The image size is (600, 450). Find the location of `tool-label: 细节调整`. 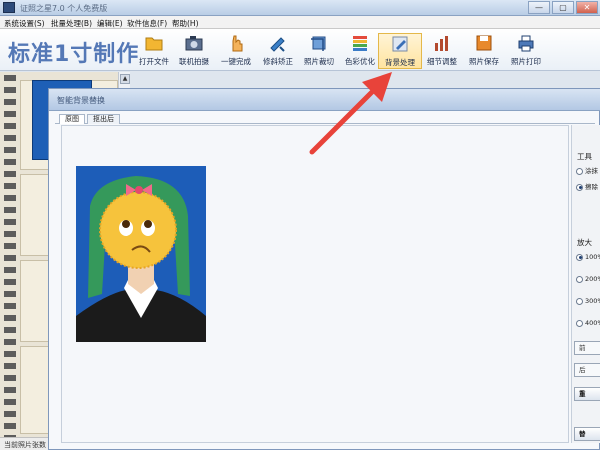

tool-label: 细节调整 is located at coordinates (442, 61).